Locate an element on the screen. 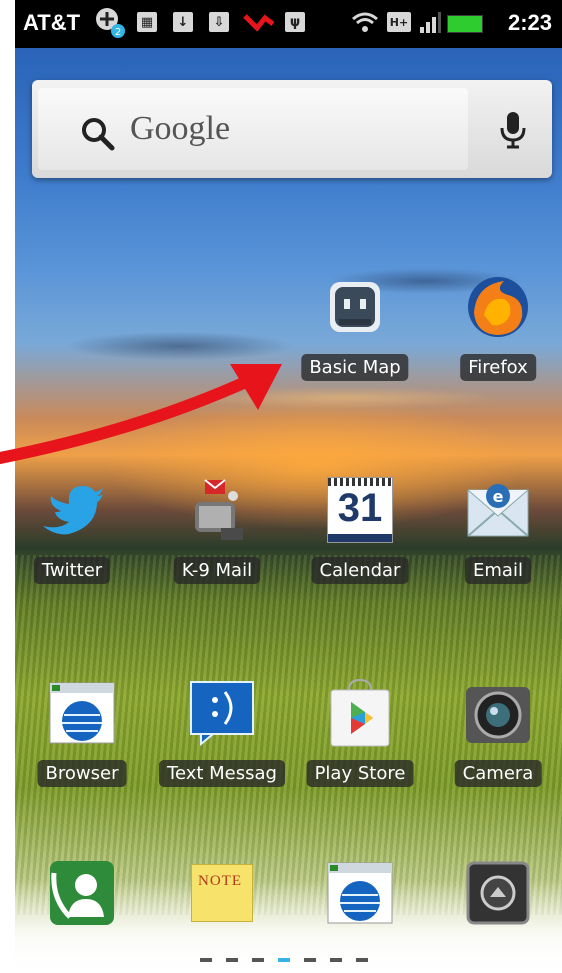 The image size is (562, 973). app-text-messaging: Text Messag is located at coordinates (222, 733).